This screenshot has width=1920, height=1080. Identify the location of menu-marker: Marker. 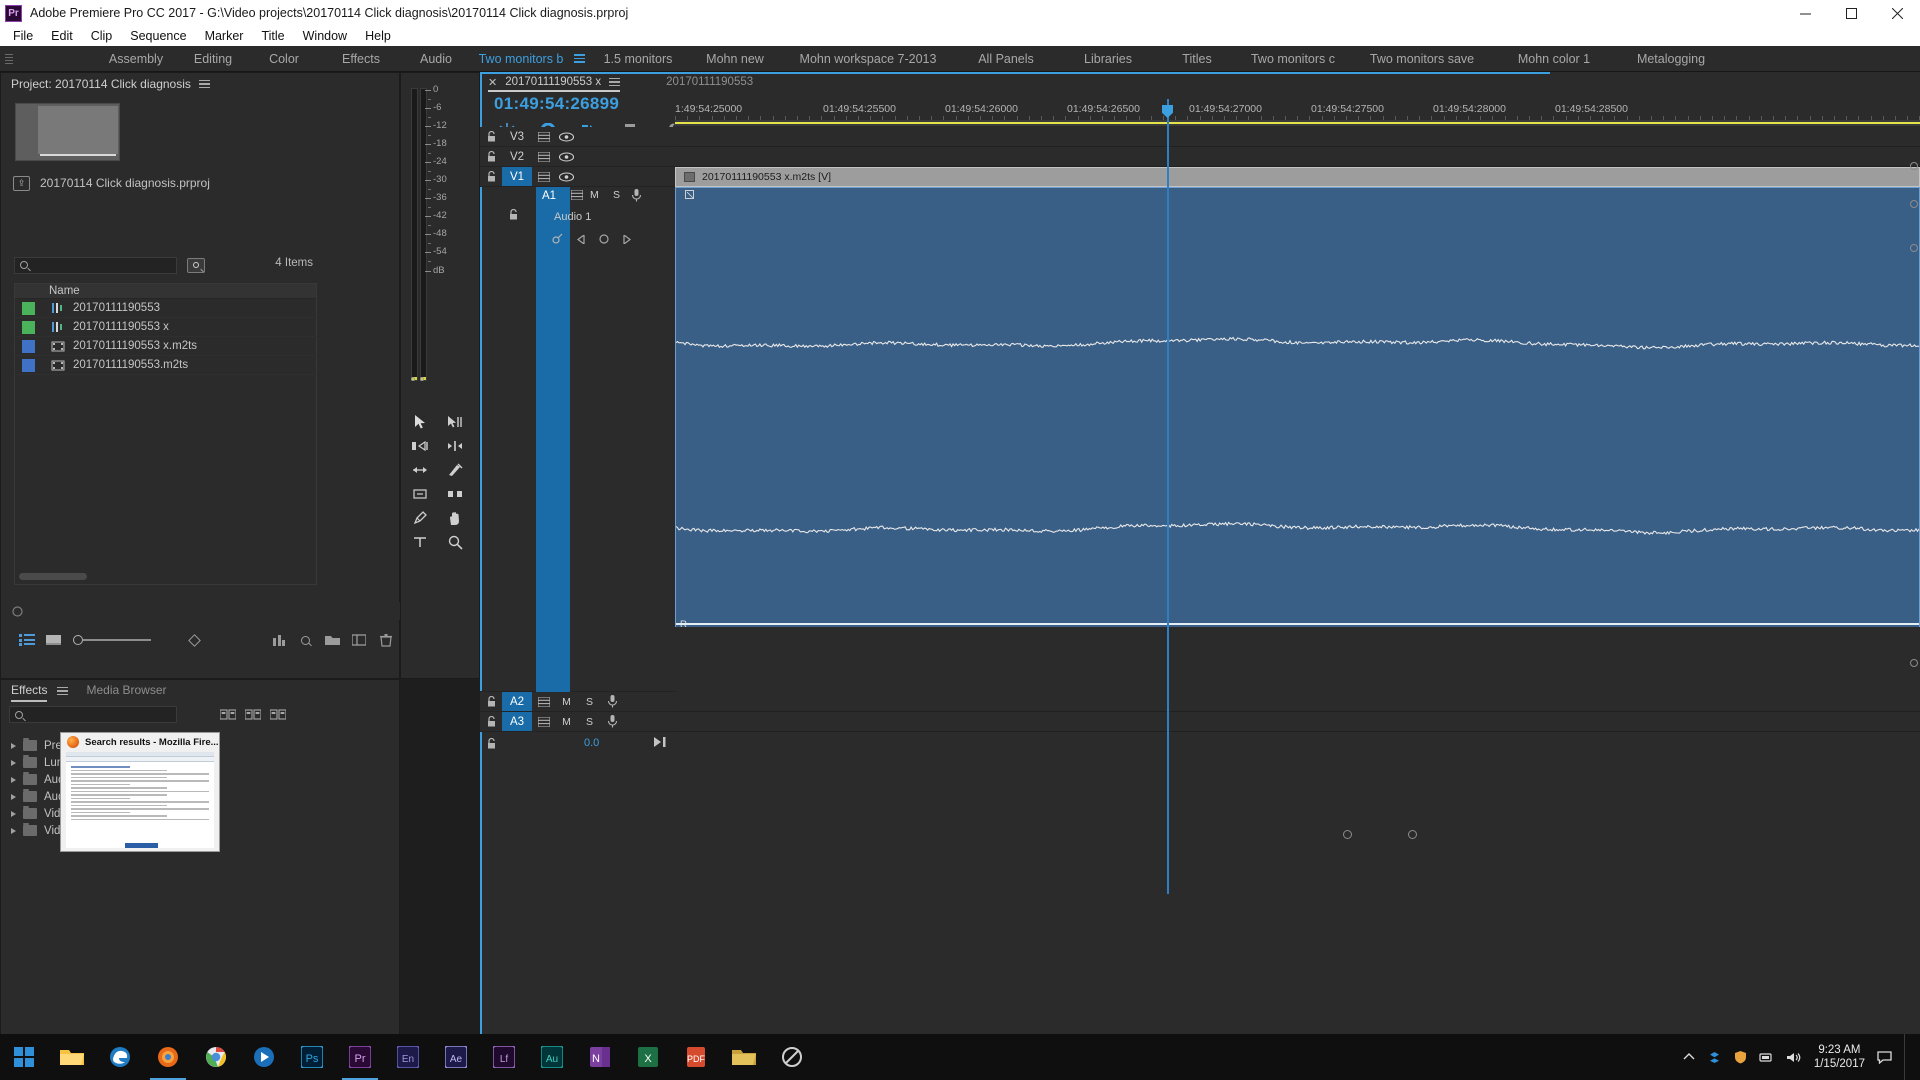
(224, 36).